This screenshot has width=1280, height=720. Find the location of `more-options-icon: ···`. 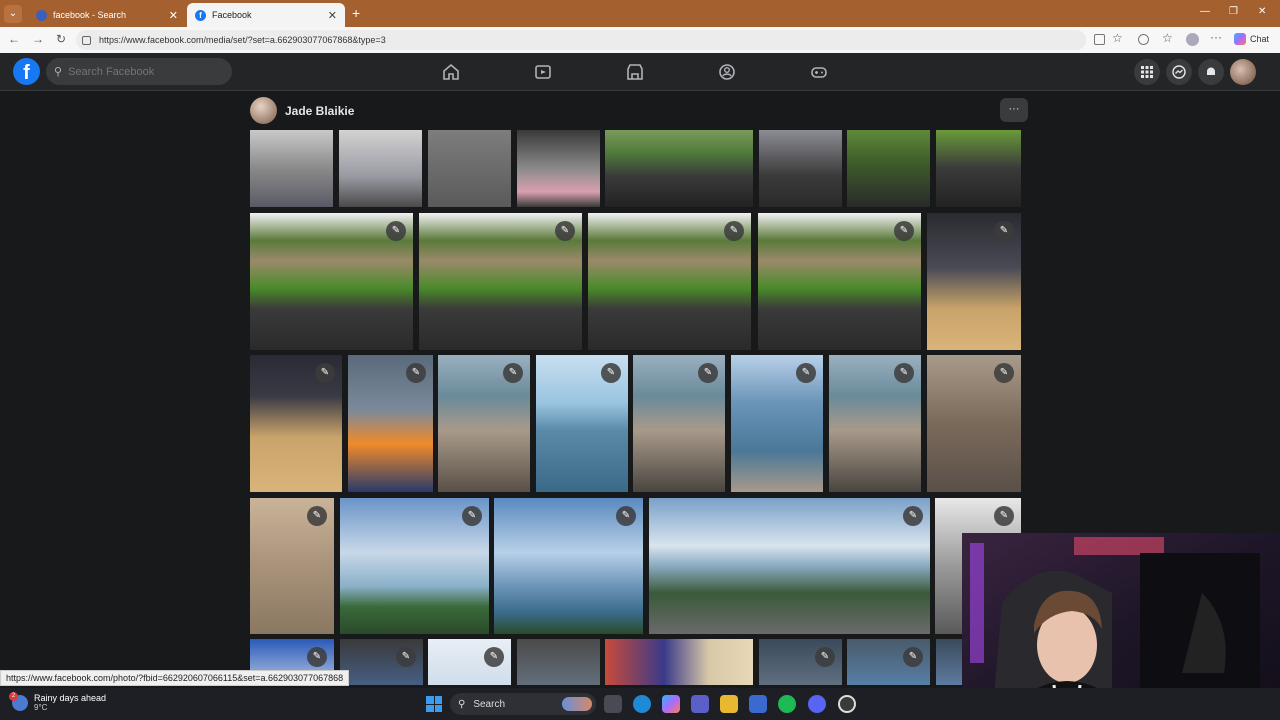

more-options-icon: ··· is located at coordinates (1216, 37).